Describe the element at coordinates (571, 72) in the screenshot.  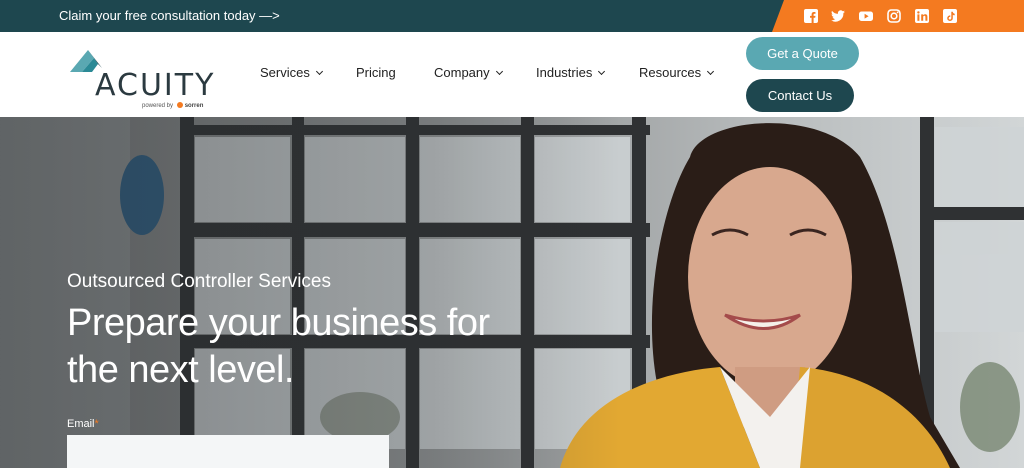
I see `nav-item-industries: Industries` at that location.